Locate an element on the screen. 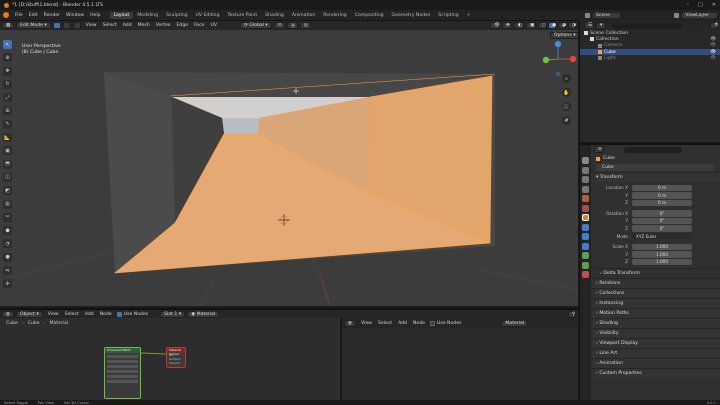  solid-shading-button: ● is located at coordinates (552, 25).